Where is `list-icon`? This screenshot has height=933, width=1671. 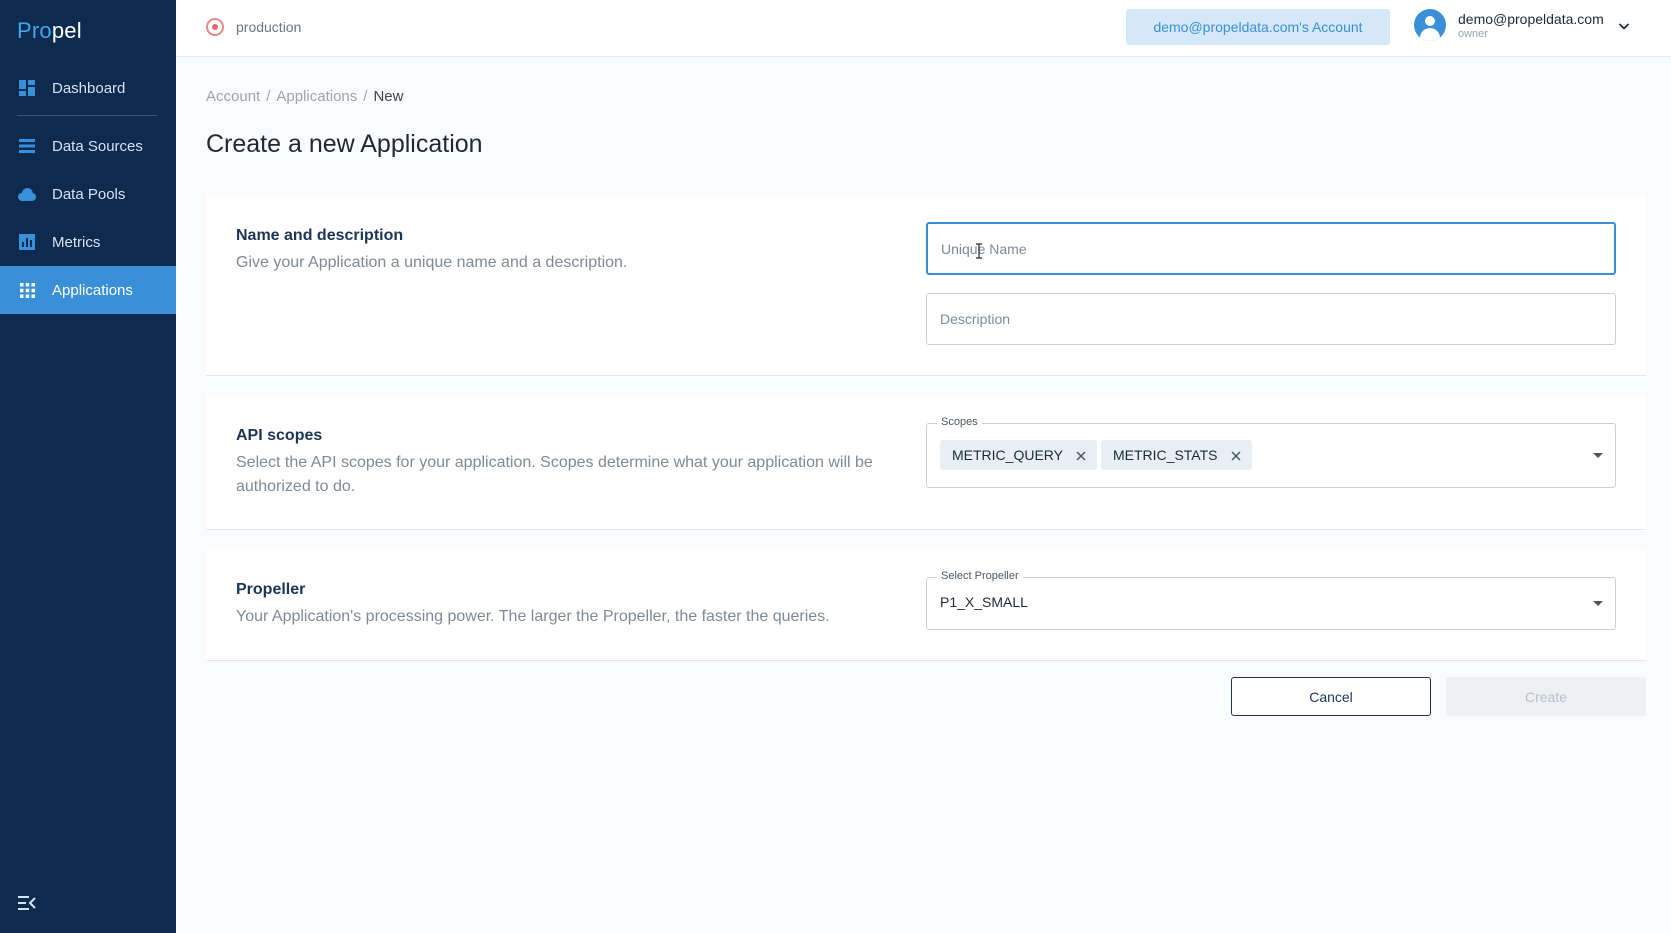 list-icon is located at coordinates (27, 146).